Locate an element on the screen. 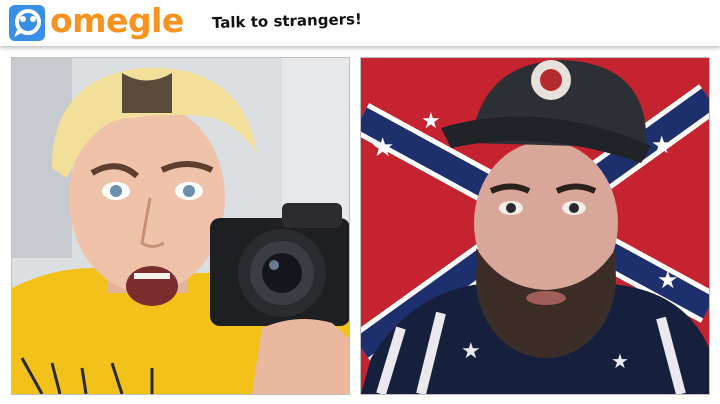 This screenshot has height=404, width=720. site-tagline: Talk to strangers! is located at coordinates (287, 21).